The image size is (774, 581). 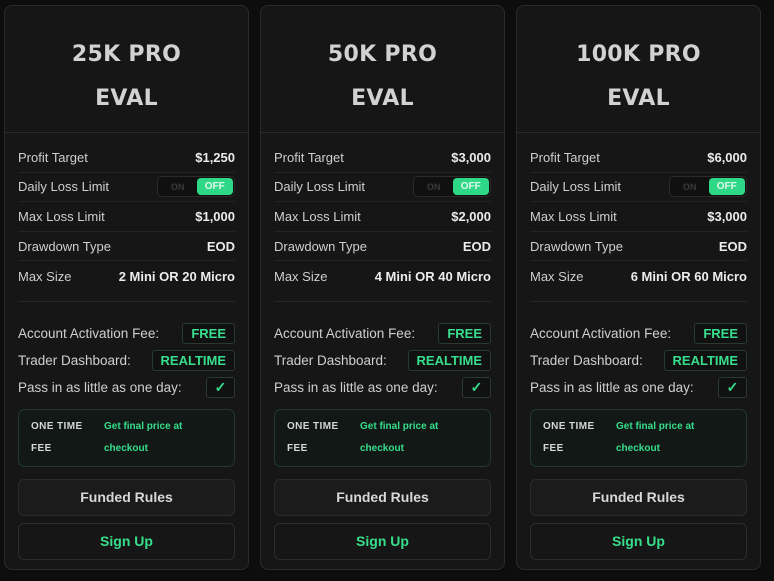 What do you see at coordinates (126, 217) in the screenshot?
I see `spec-row-max-loss: Max Loss Limit $1,000` at bounding box center [126, 217].